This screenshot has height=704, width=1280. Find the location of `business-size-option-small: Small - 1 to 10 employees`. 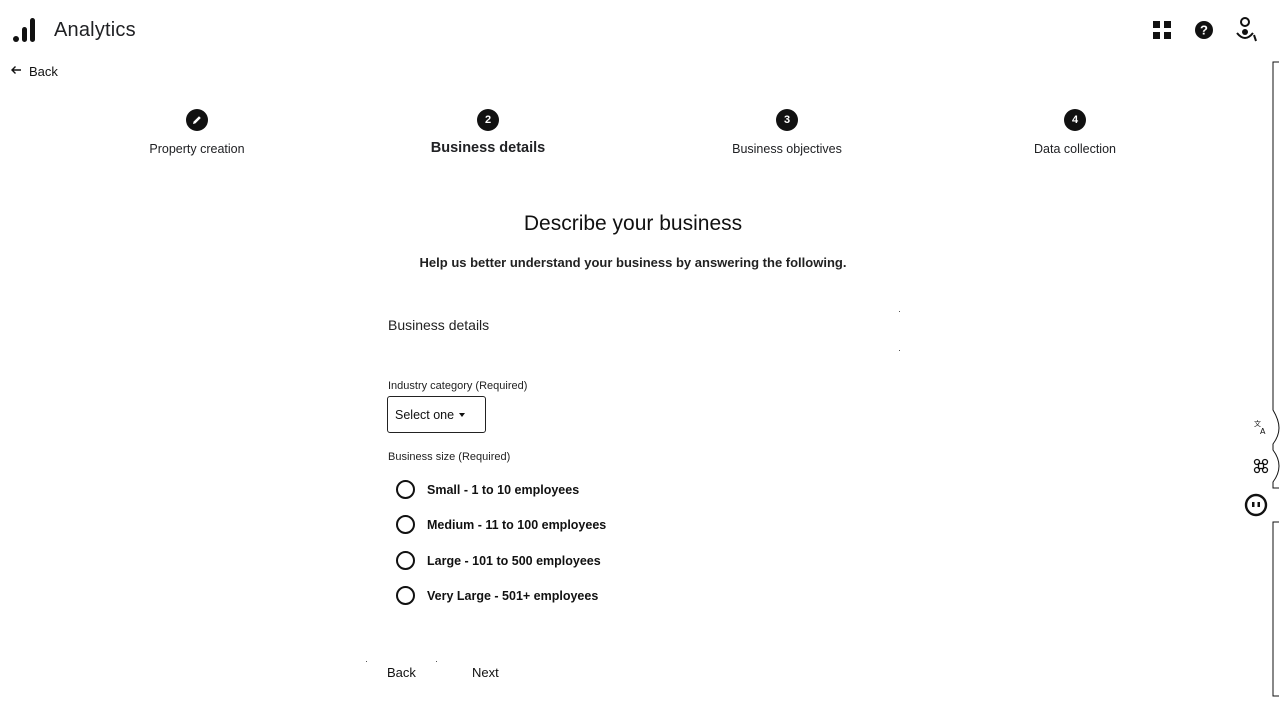

business-size-option-small: Small - 1 to 10 employees is located at coordinates (487, 489).